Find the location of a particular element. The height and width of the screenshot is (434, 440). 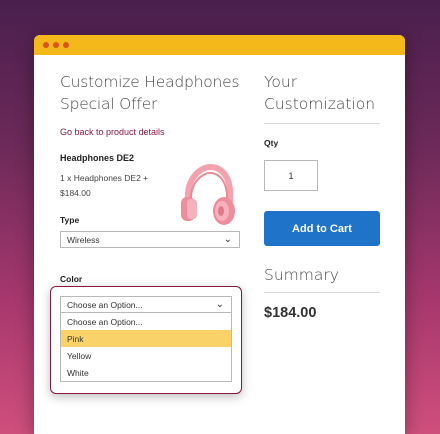

minimize-window-dot is located at coordinates (56, 45).